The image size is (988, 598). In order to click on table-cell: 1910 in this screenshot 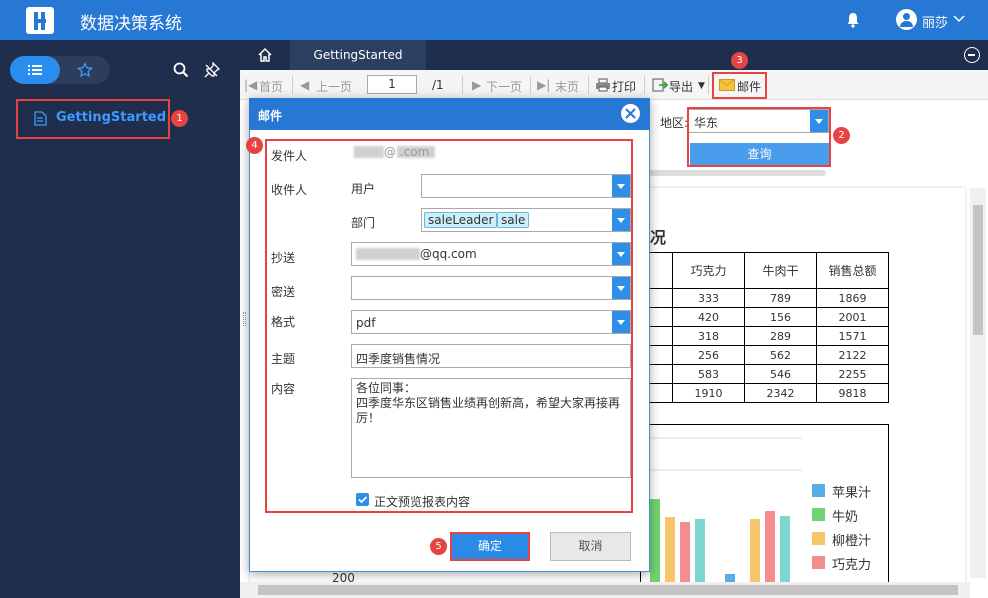, I will do `click(708, 393)`.